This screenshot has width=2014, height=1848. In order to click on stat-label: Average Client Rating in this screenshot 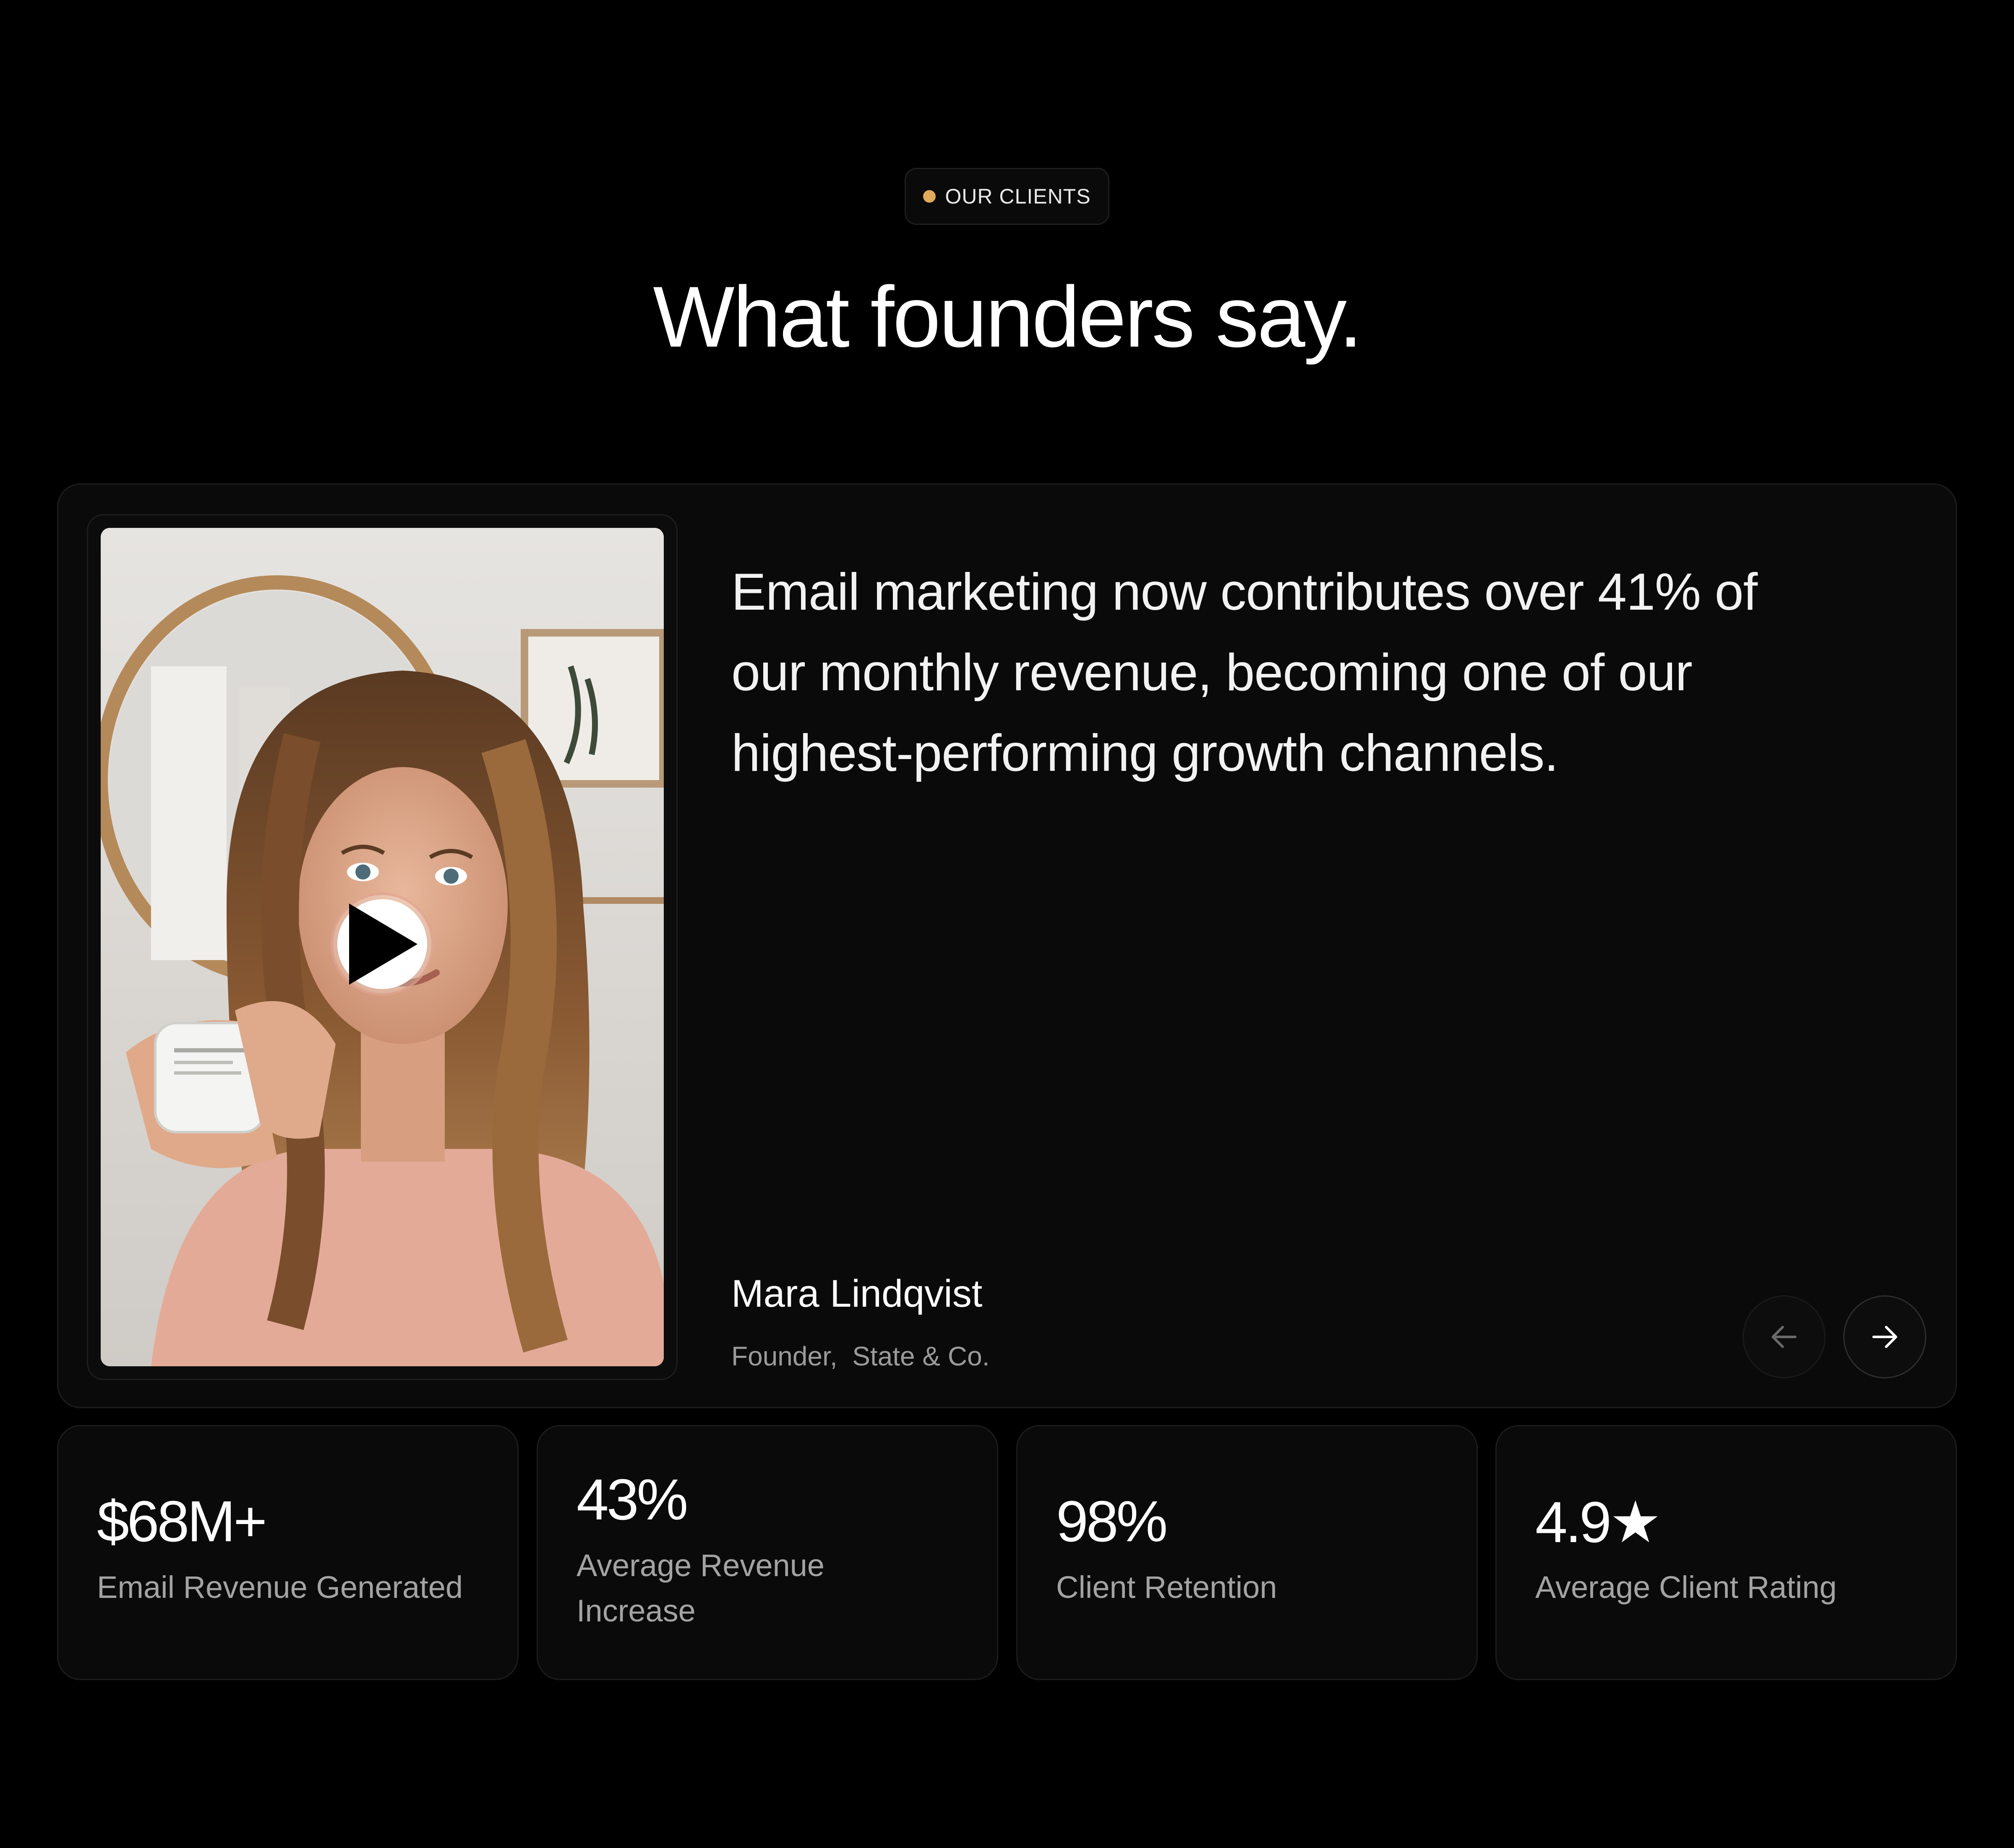, I will do `click(1686, 1587)`.